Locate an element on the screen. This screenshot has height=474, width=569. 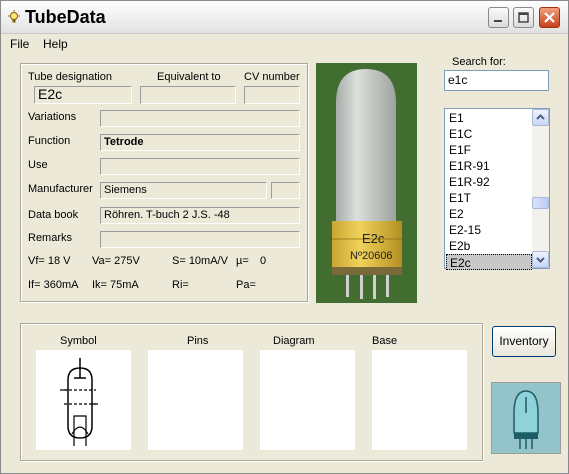
tube-list: E1 E1C E1F E1R-91 E1R-92 E1T E2 E2-15 E2b E2c is located at coordinates (497, 189).